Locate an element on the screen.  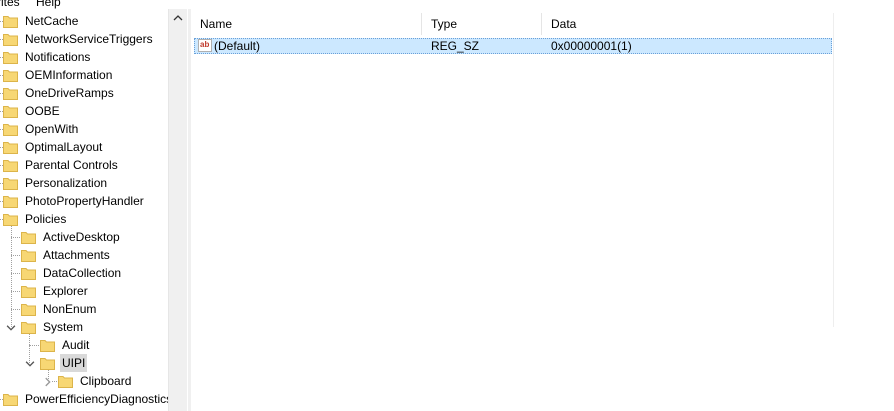
menu-help: Help is located at coordinates (48, 4).